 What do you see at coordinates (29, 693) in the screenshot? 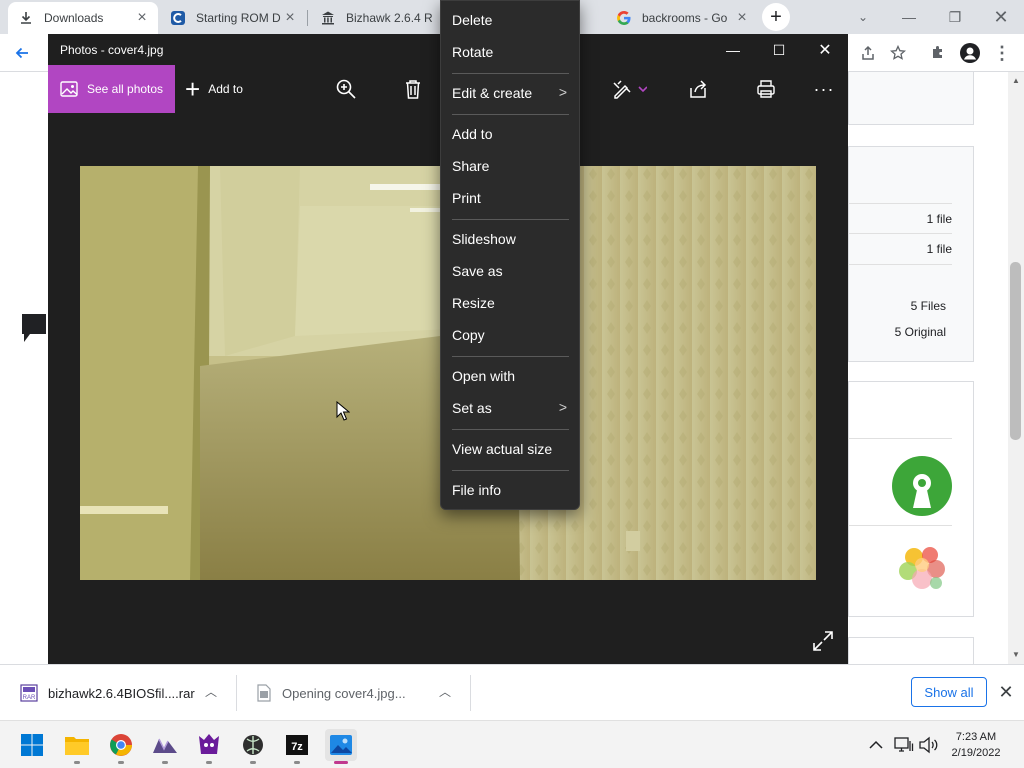
I see `rar-file-icon: RAR` at bounding box center [29, 693].